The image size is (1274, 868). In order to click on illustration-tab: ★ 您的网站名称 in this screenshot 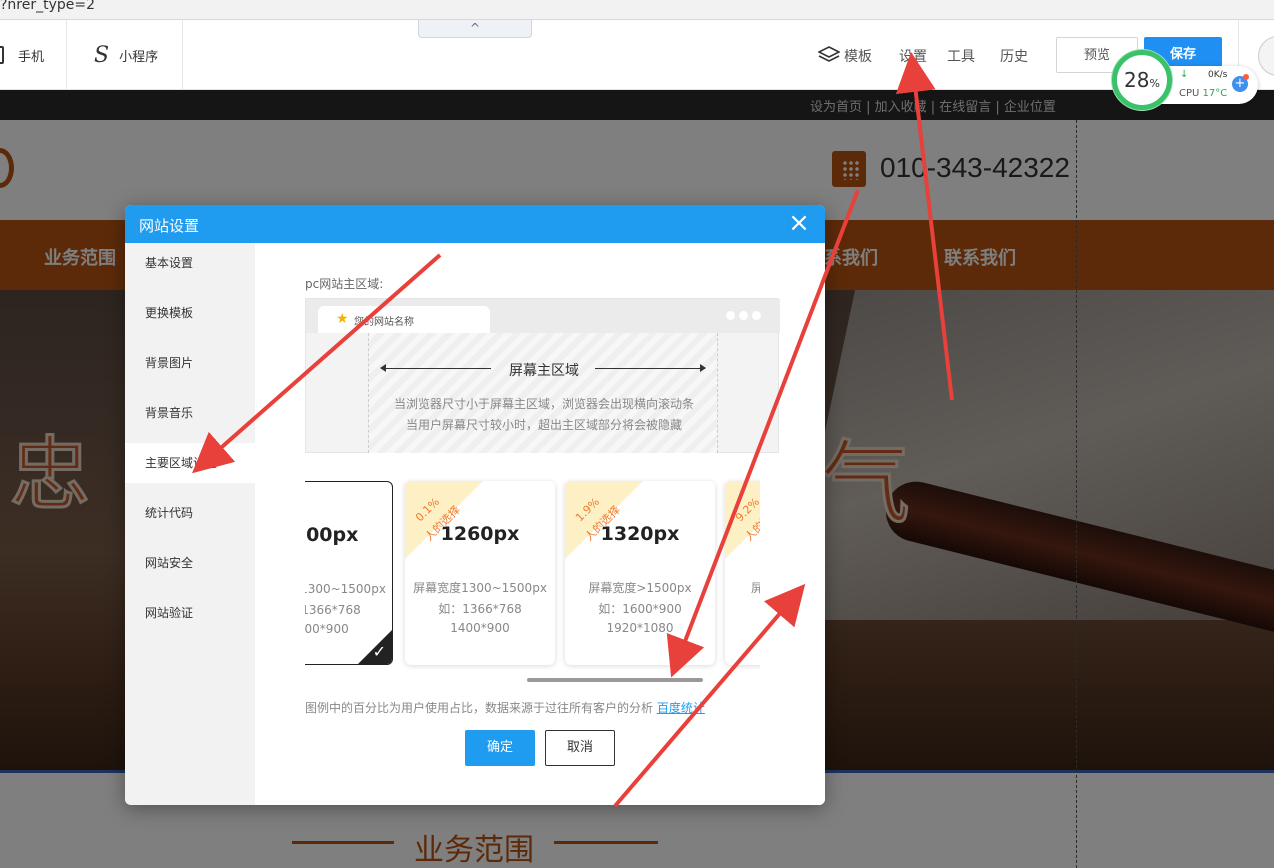, I will do `click(404, 319)`.